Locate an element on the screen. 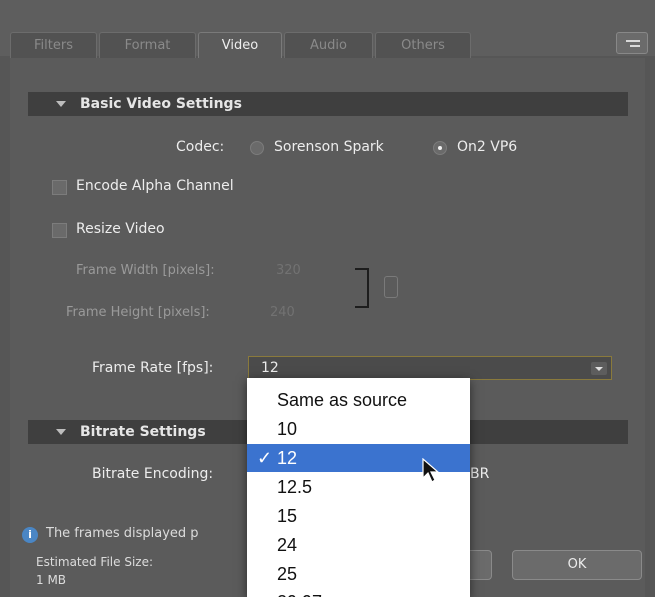 This screenshot has height=597, width=655. tab-video: Video is located at coordinates (240, 45).